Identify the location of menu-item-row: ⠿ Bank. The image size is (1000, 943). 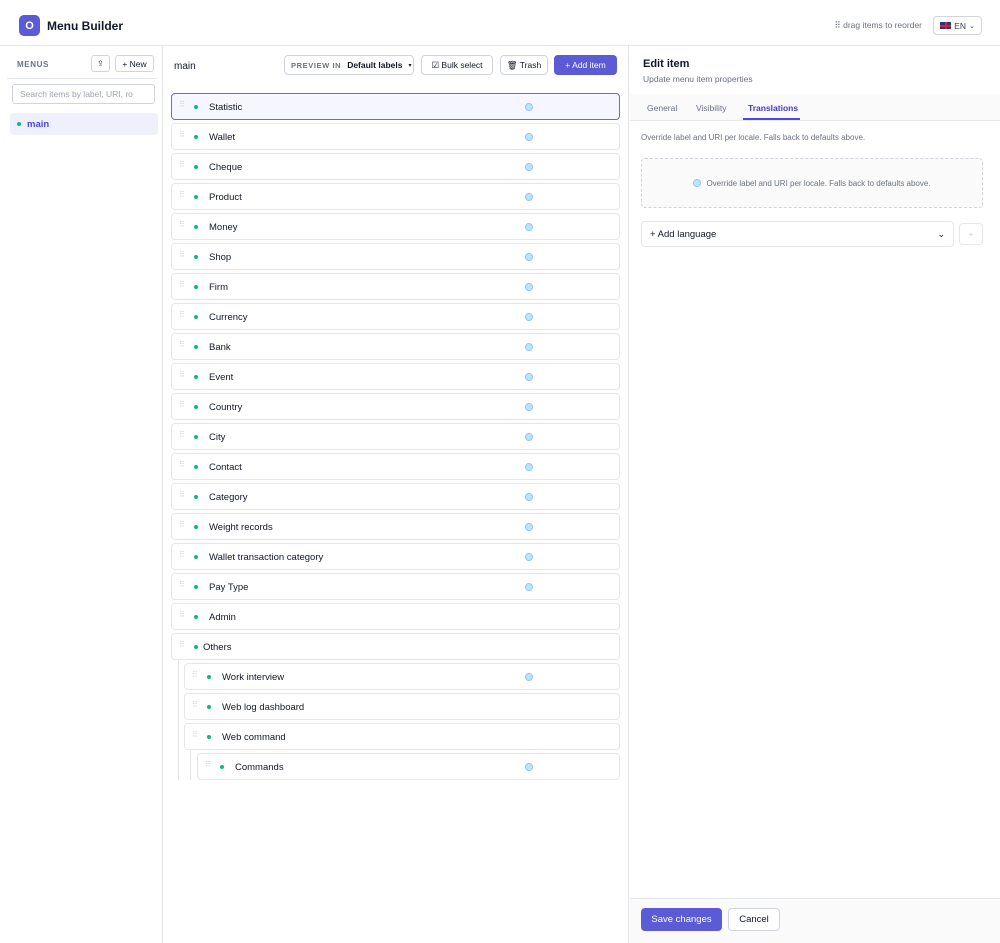
(395, 346).